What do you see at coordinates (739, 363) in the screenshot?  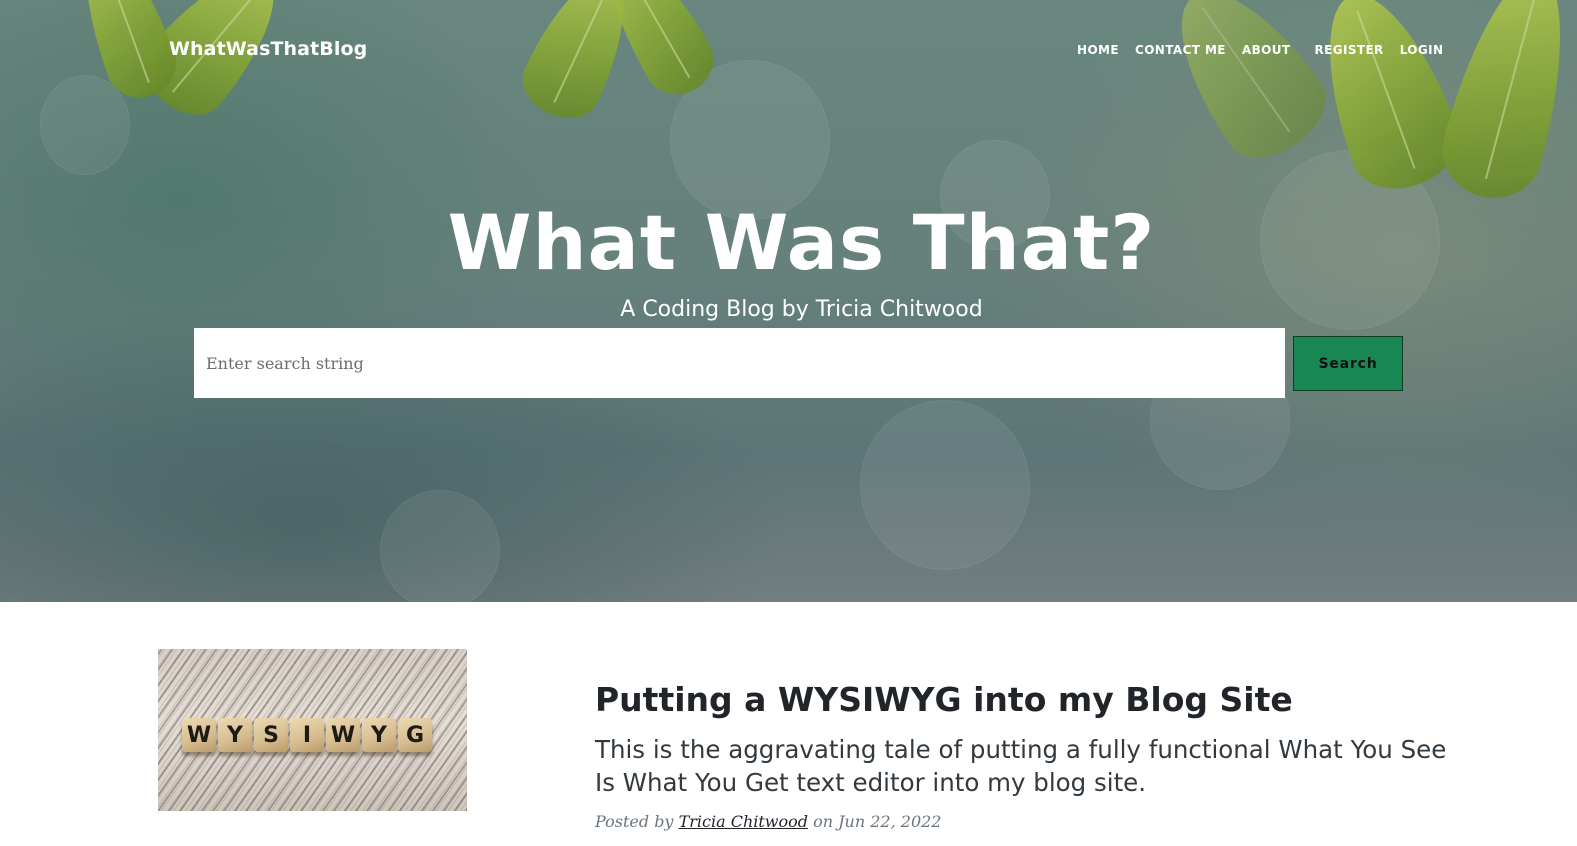 I see `search-input` at bounding box center [739, 363].